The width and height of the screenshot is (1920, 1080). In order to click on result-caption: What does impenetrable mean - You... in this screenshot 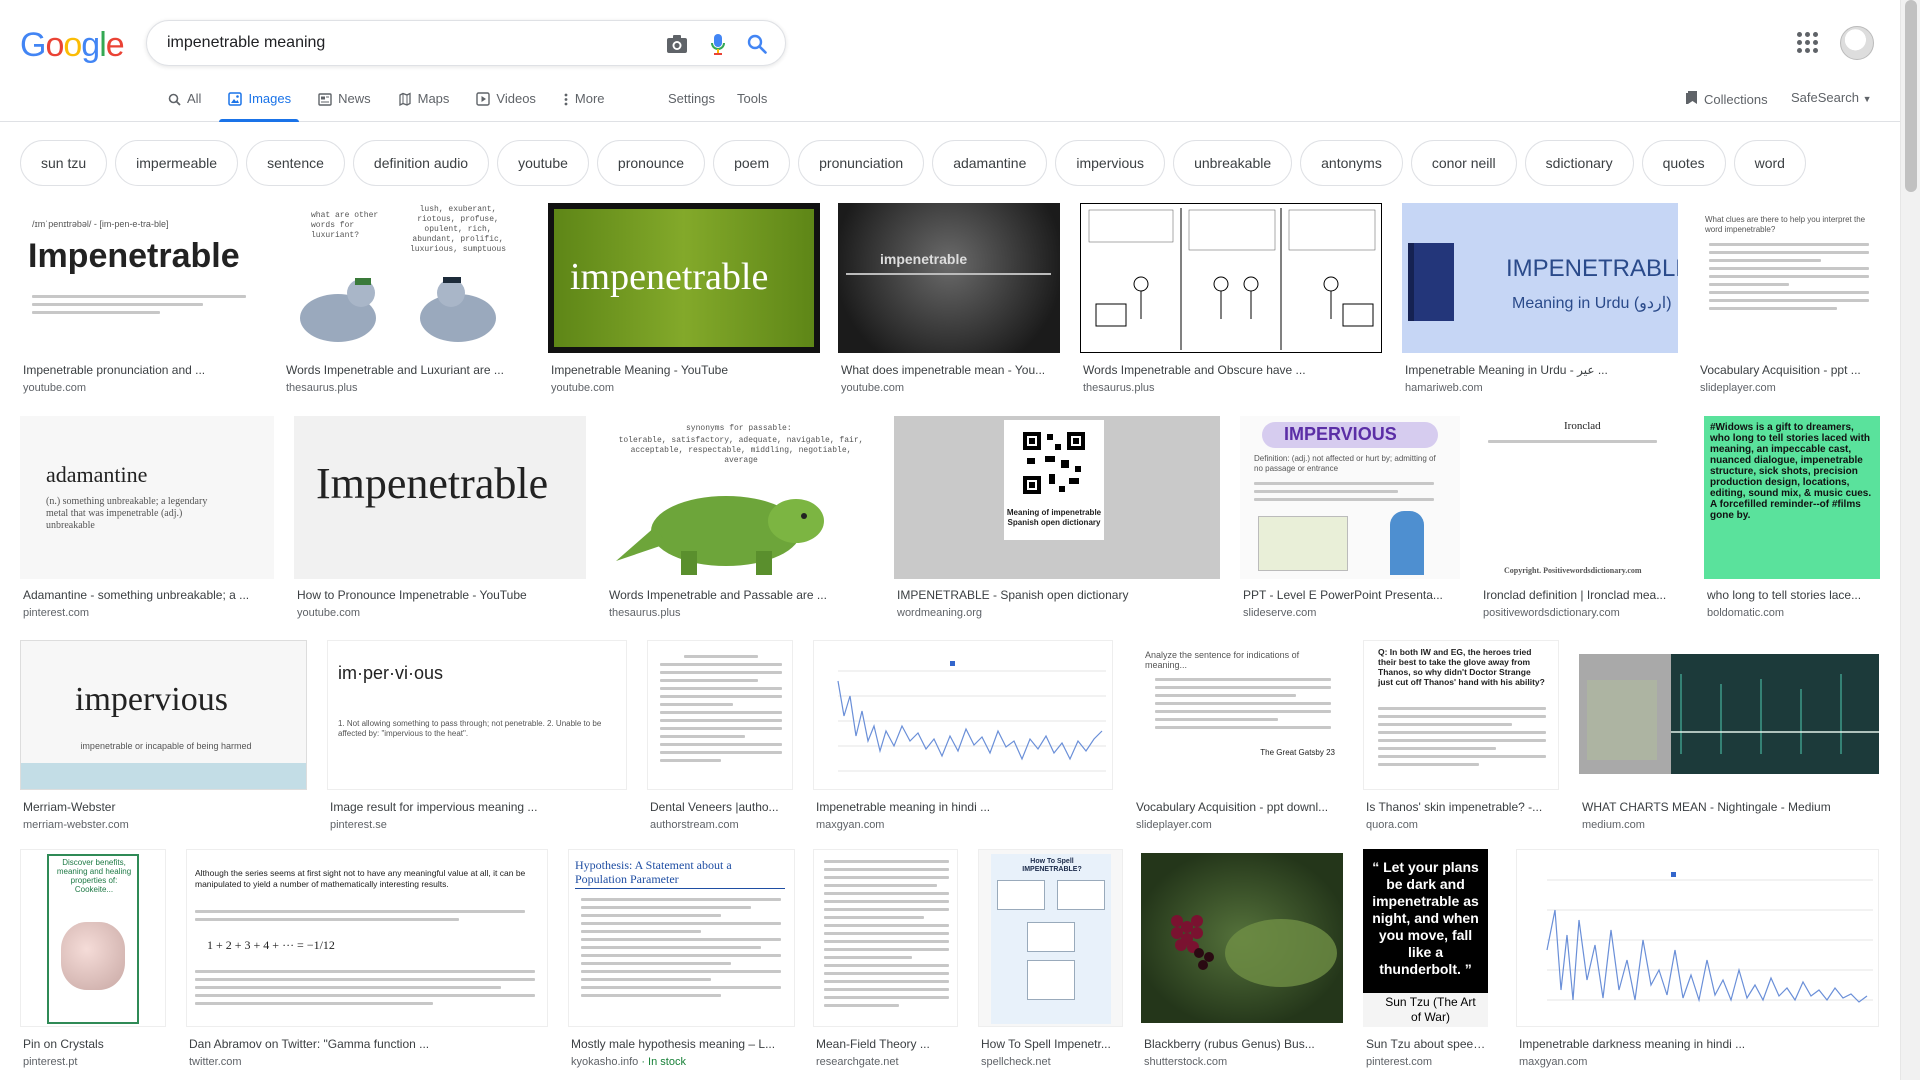, I will do `click(950, 370)`.